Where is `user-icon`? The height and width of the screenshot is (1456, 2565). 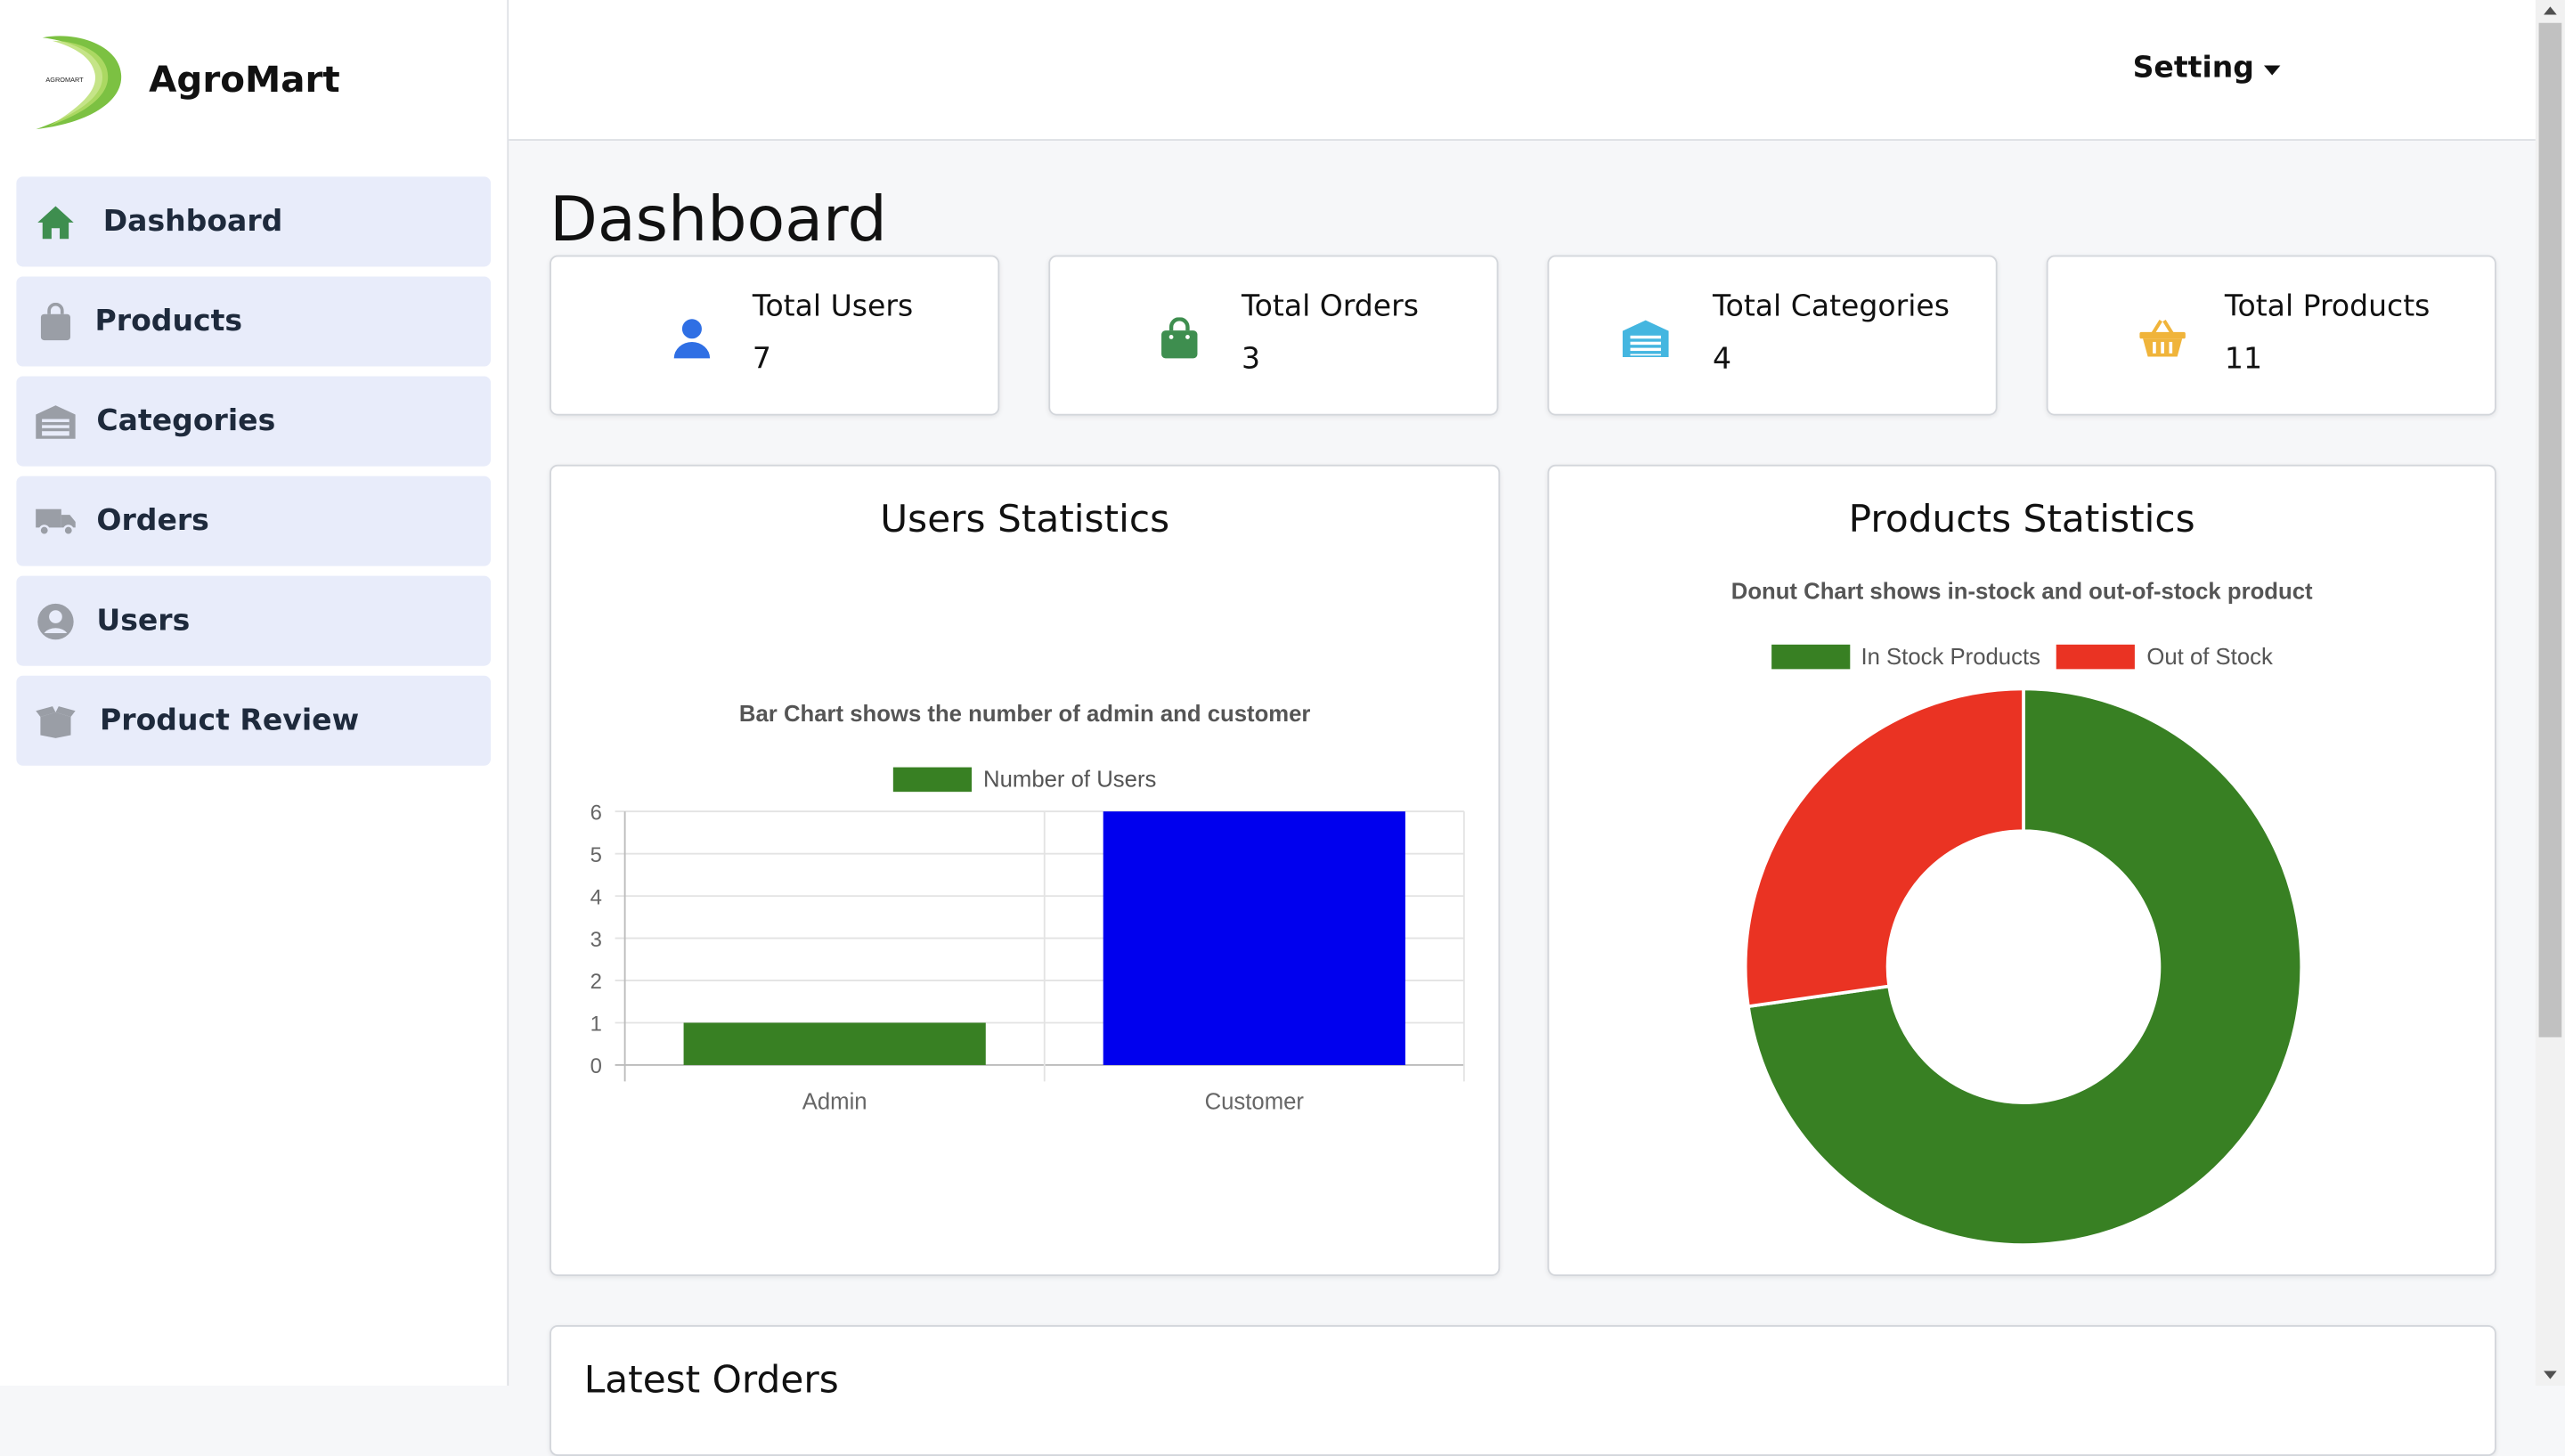 user-icon is located at coordinates (691, 338).